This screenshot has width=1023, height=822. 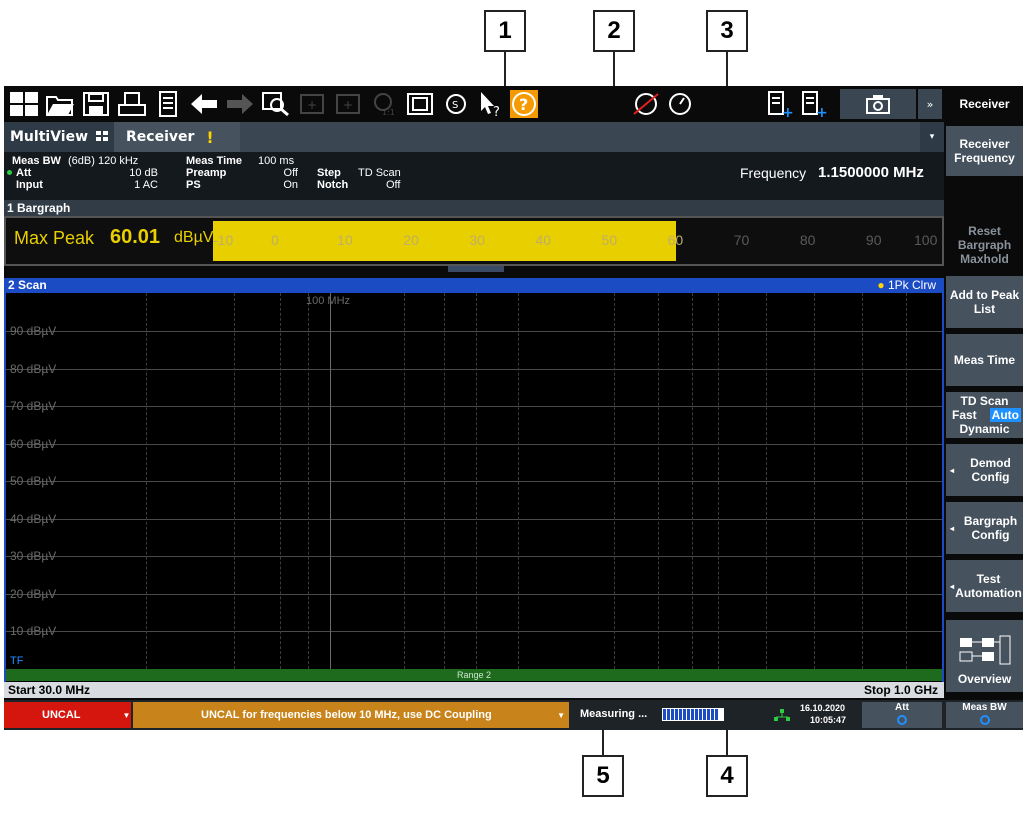 What do you see at coordinates (984, 650) in the screenshot?
I see `signal-flow-icon` at bounding box center [984, 650].